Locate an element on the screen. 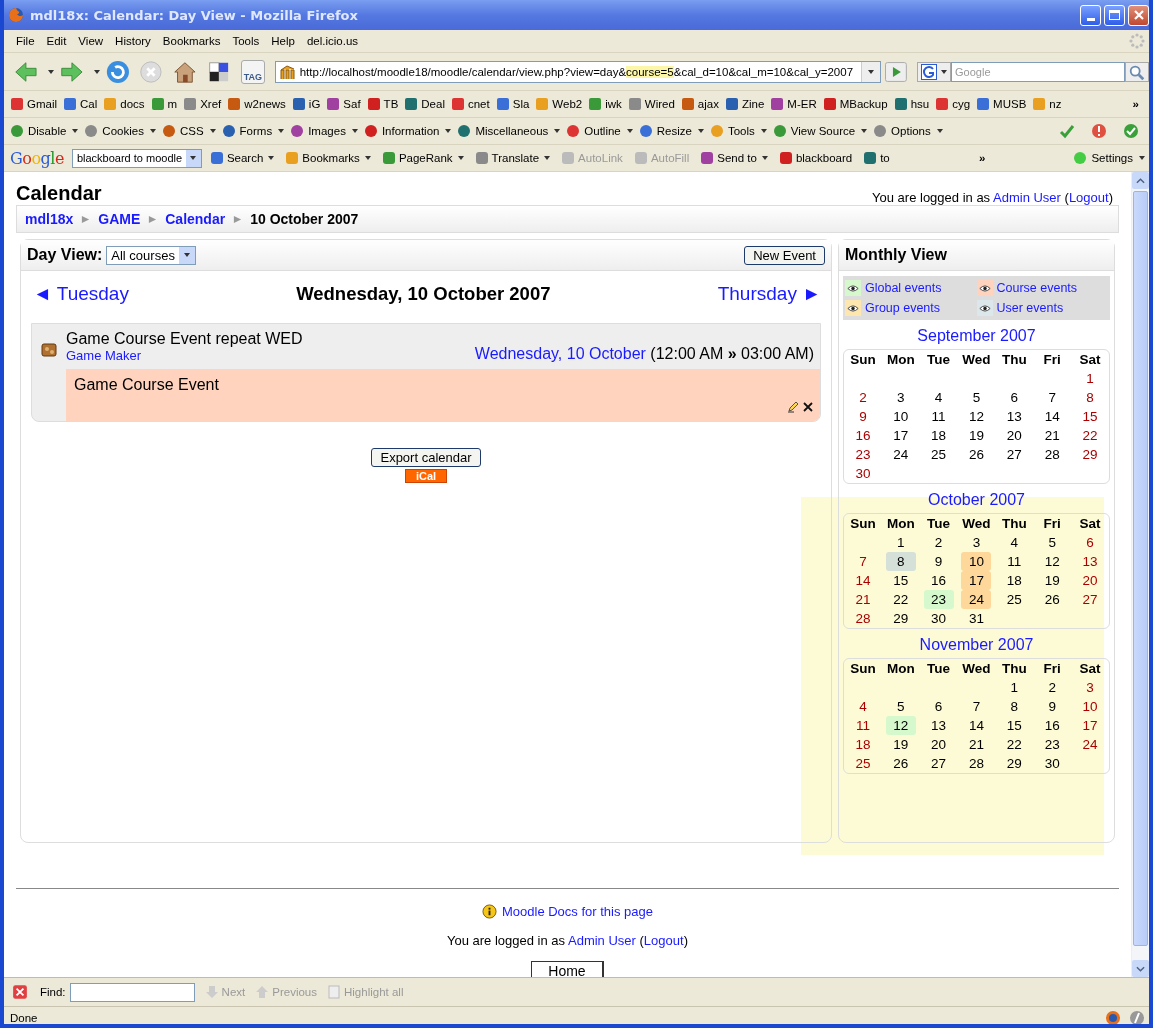  go-button is located at coordinates (896, 71).